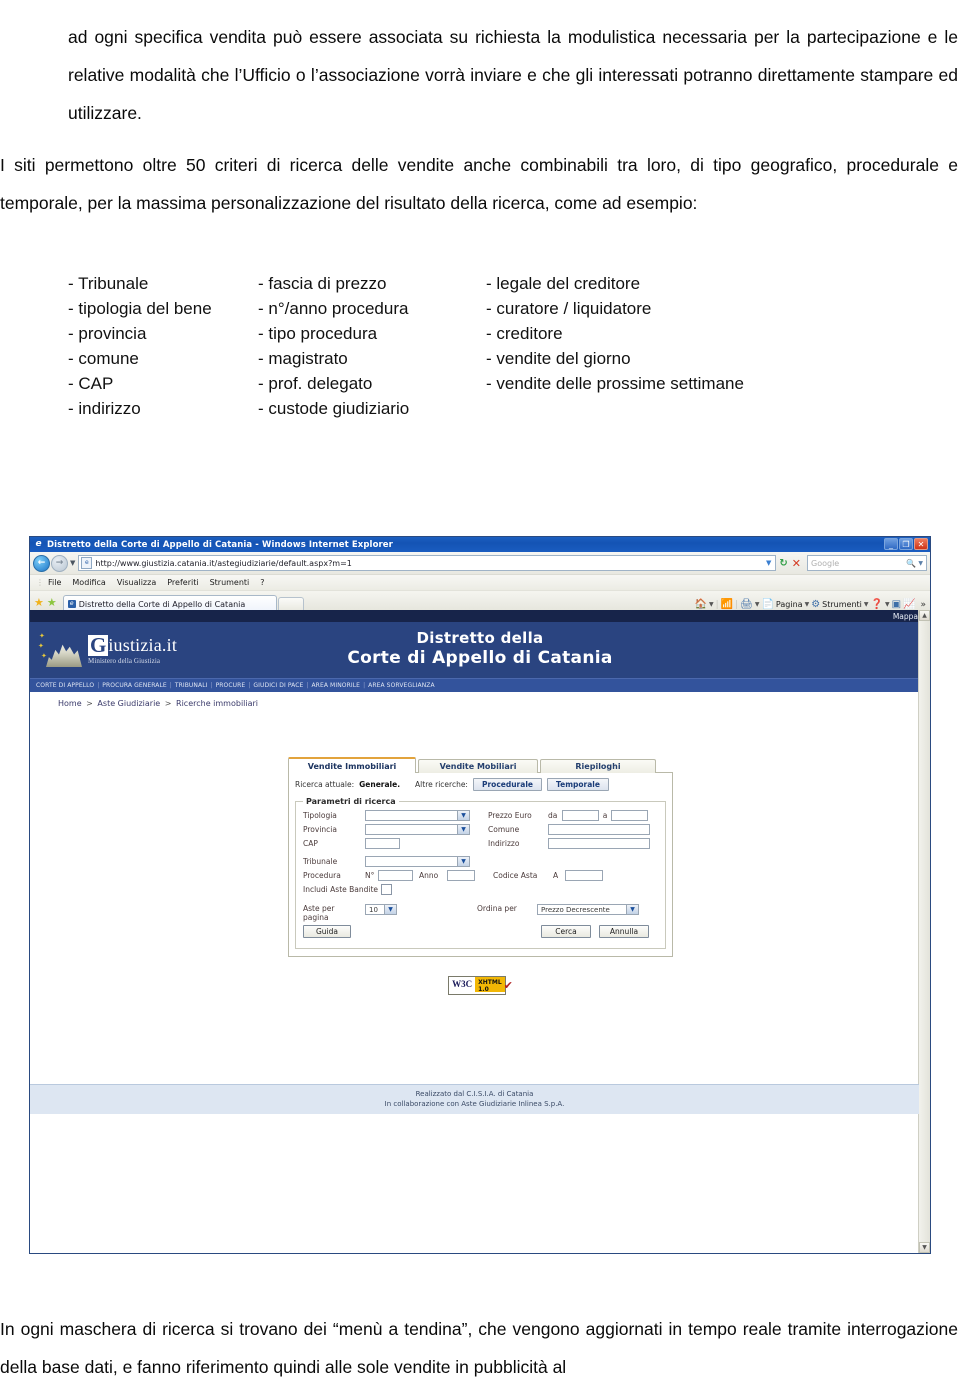  I want to click on tab-vendite-immobiliari: Vendite Immobiliari, so click(352, 765).